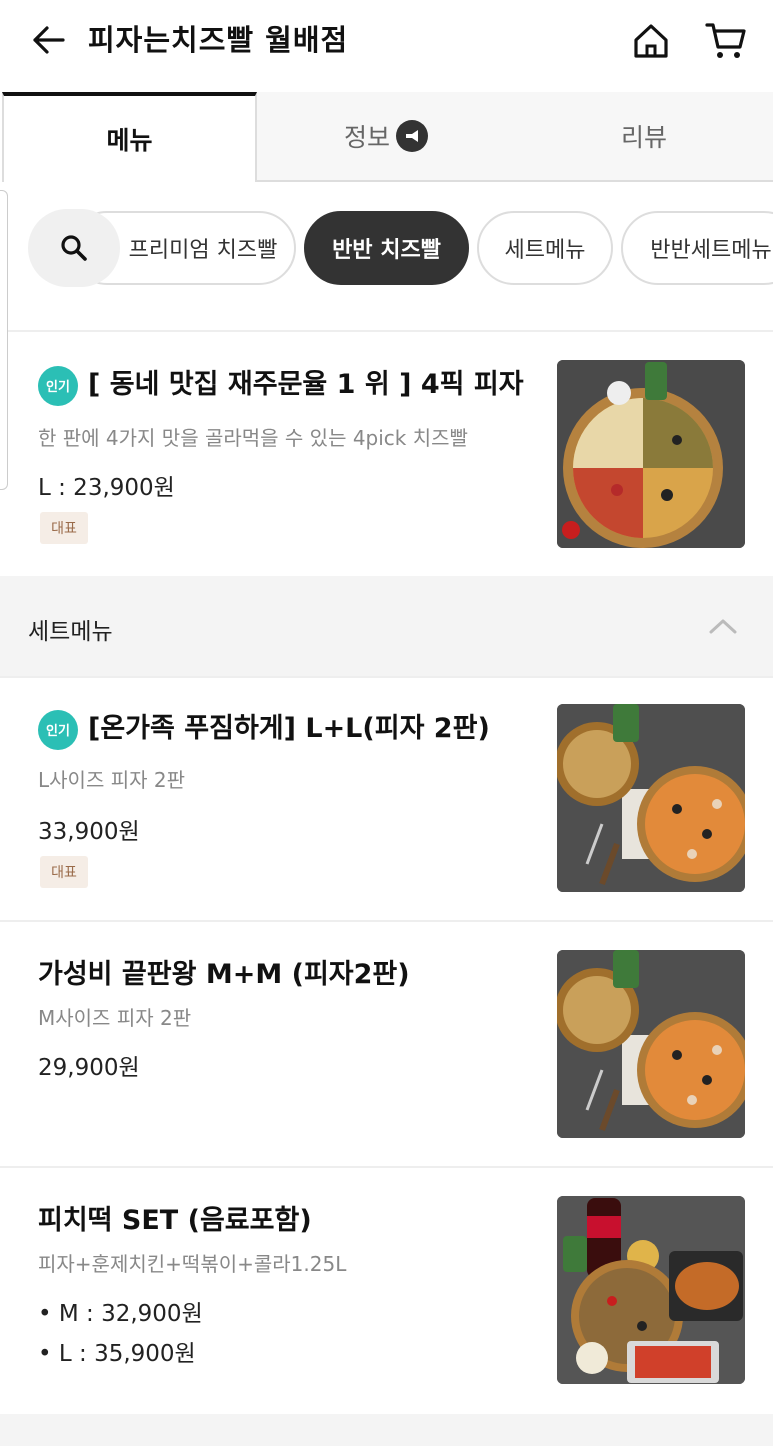  I want to click on item-name-row: 인기 [온가족 푸짐하게] L+L(피자 2판), so click(264, 728).